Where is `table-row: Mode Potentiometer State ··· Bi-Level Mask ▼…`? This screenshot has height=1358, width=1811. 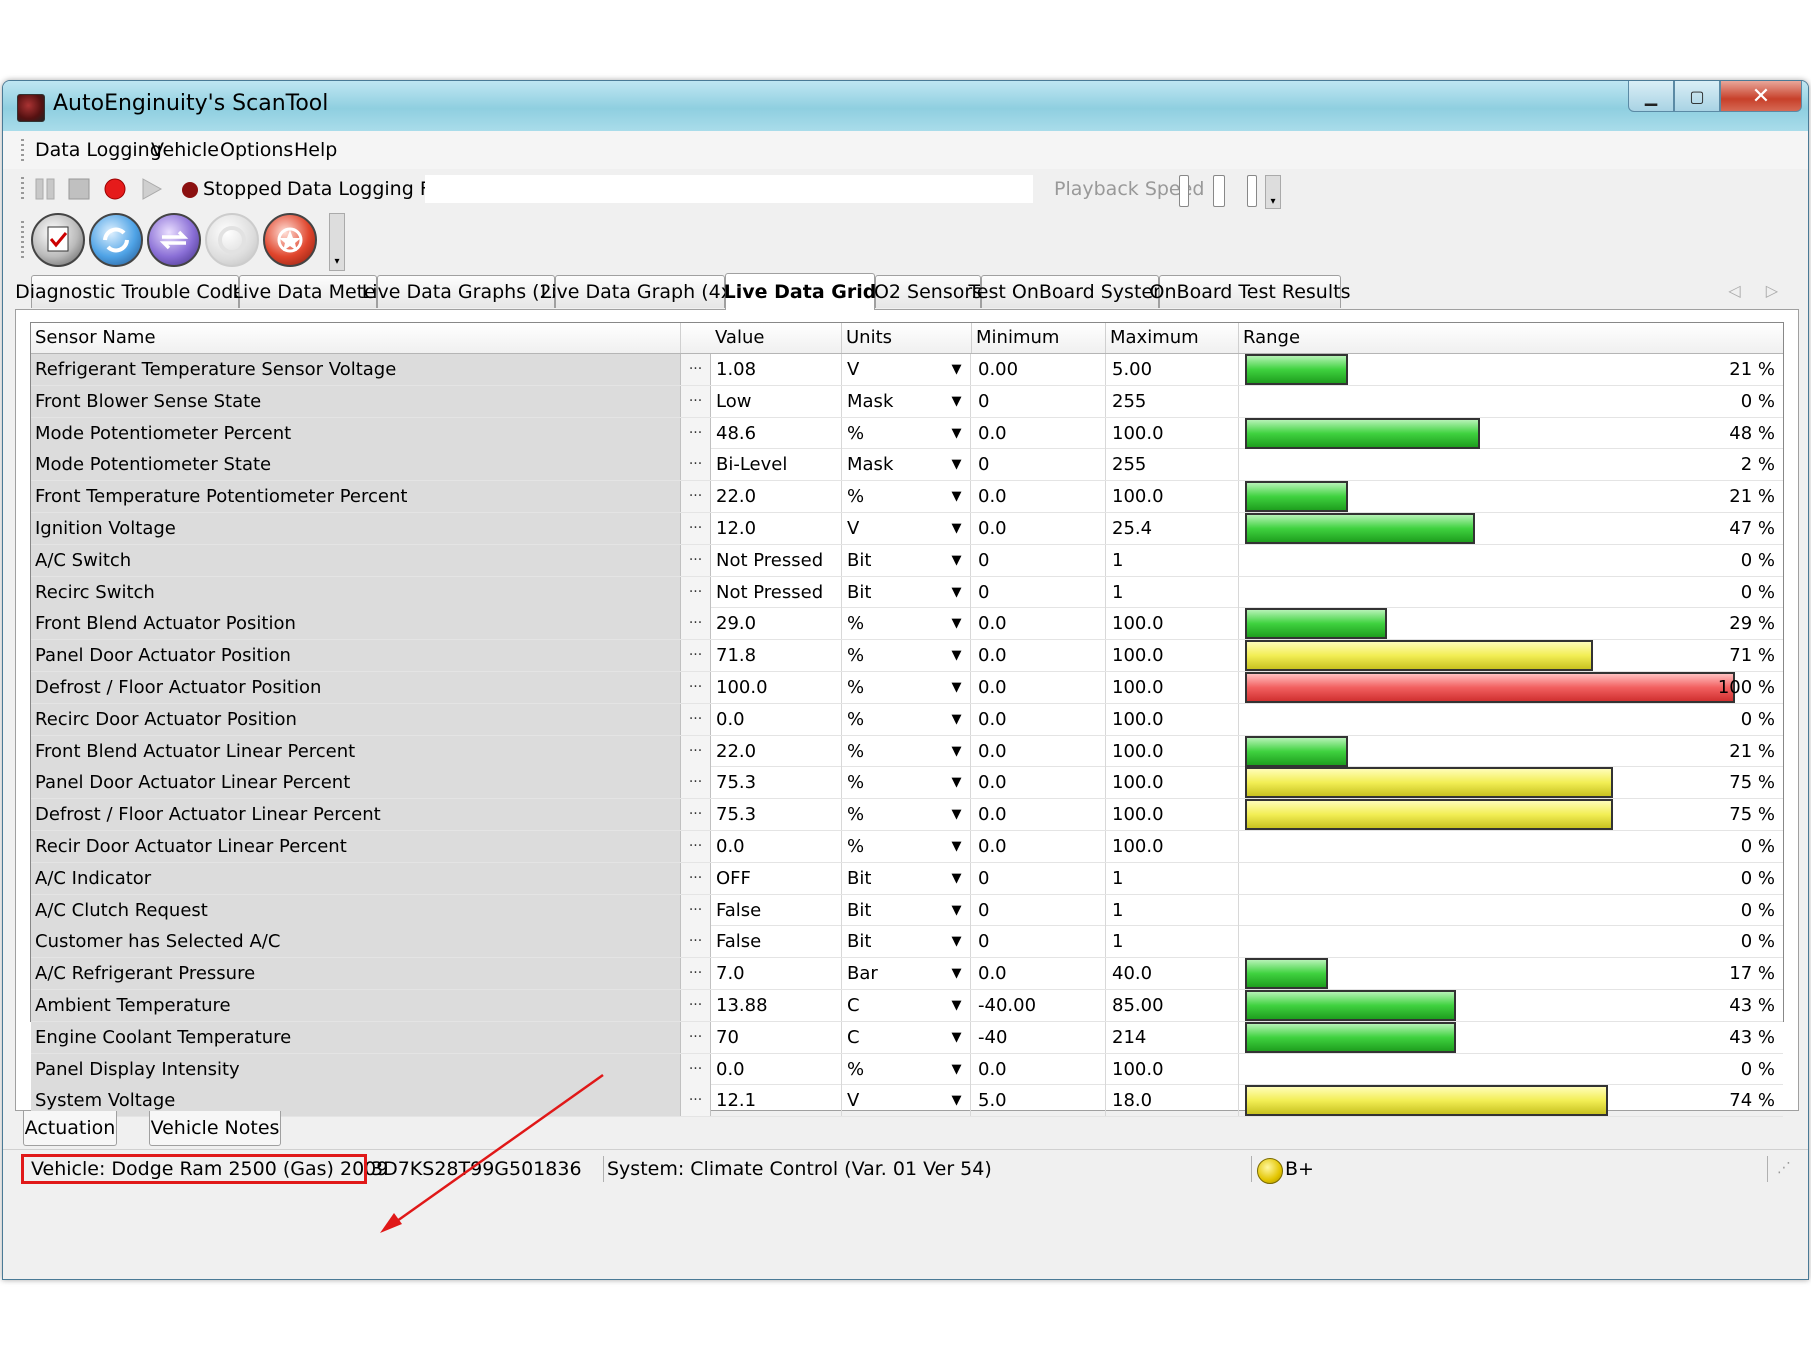 table-row: Mode Potentiometer State ··· Bi-Level Mask ▼… is located at coordinates (907, 465).